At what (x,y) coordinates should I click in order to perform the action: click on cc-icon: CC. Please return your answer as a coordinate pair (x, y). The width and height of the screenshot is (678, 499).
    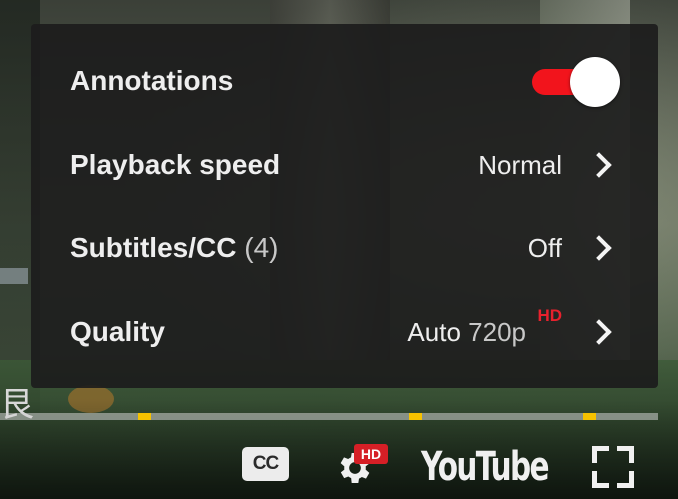
    Looking at the image, I should click on (265, 463).